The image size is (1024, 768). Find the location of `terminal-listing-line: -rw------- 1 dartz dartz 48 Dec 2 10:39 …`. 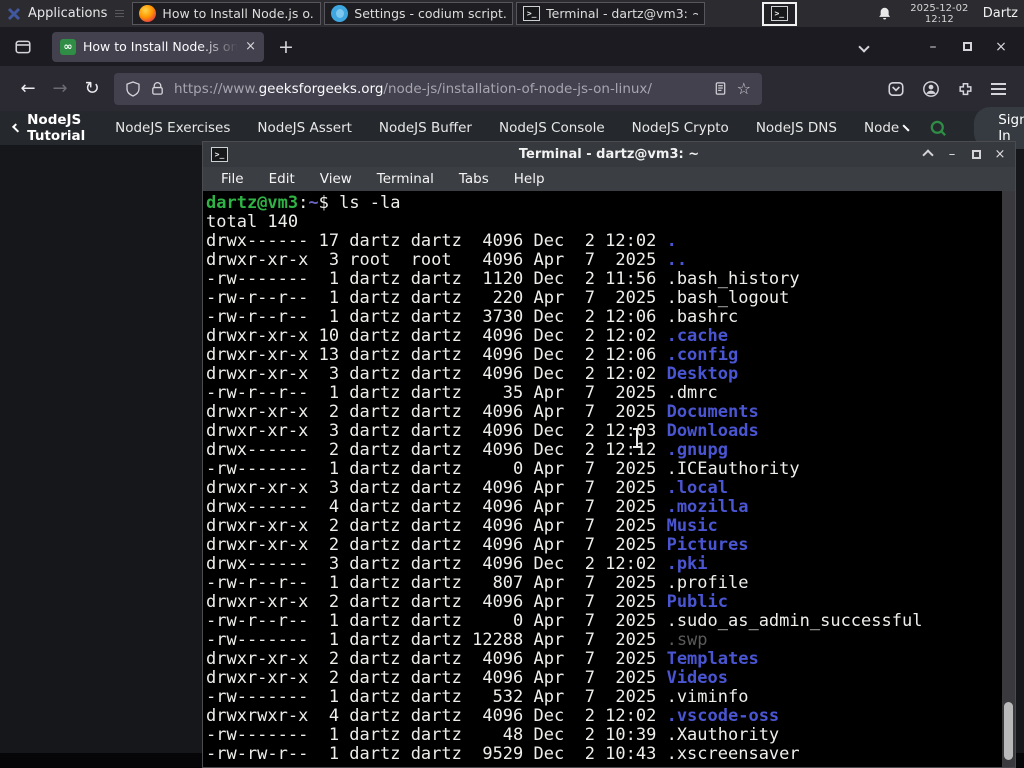

terminal-listing-line: -rw------- 1 dartz dartz 48 Dec 2 10:39 … is located at coordinates (493, 735).